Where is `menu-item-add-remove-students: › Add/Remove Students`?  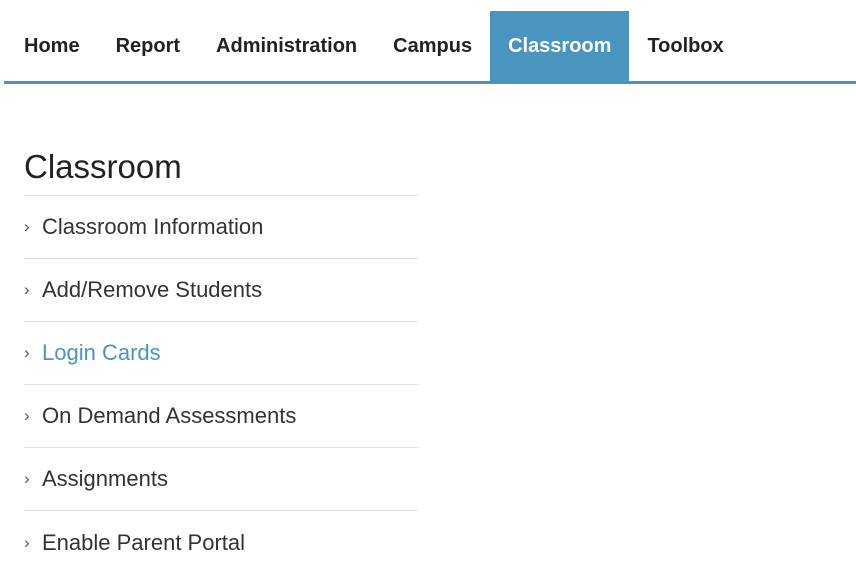
menu-item-add-remove-students: › Add/Remove Students is located at coordinates (221, 290).